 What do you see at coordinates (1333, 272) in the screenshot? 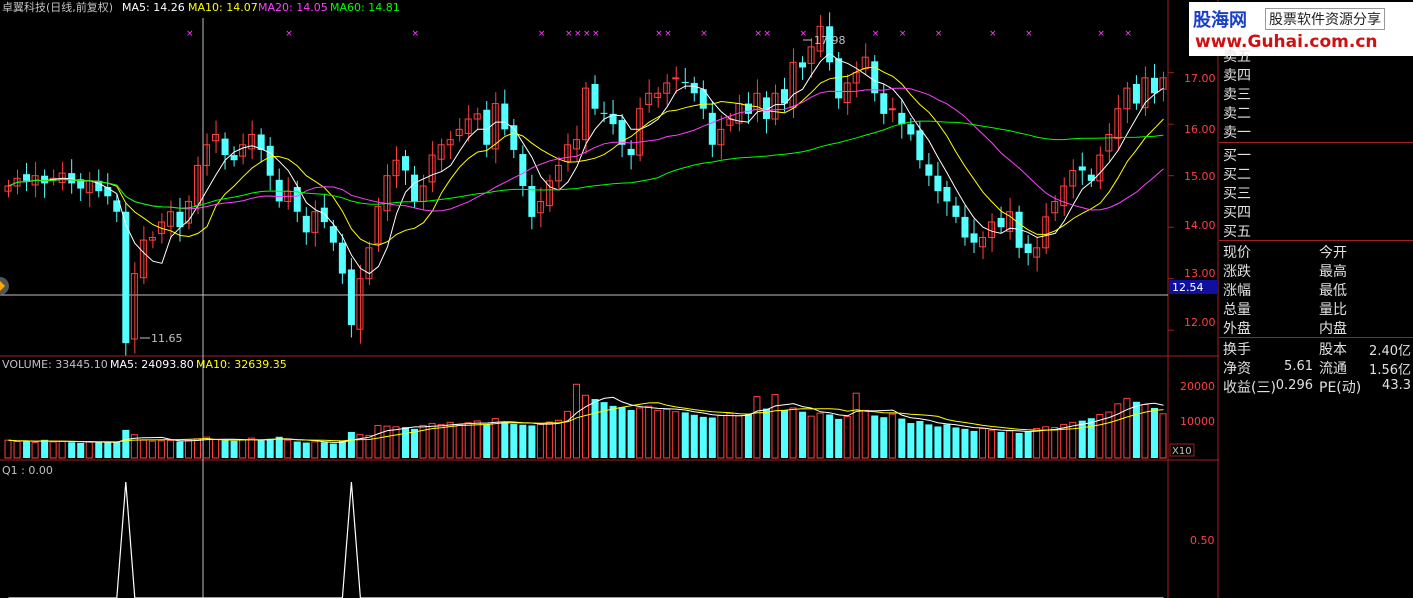
I see `quote-label: 最高` at bounding box center [1333, 272].